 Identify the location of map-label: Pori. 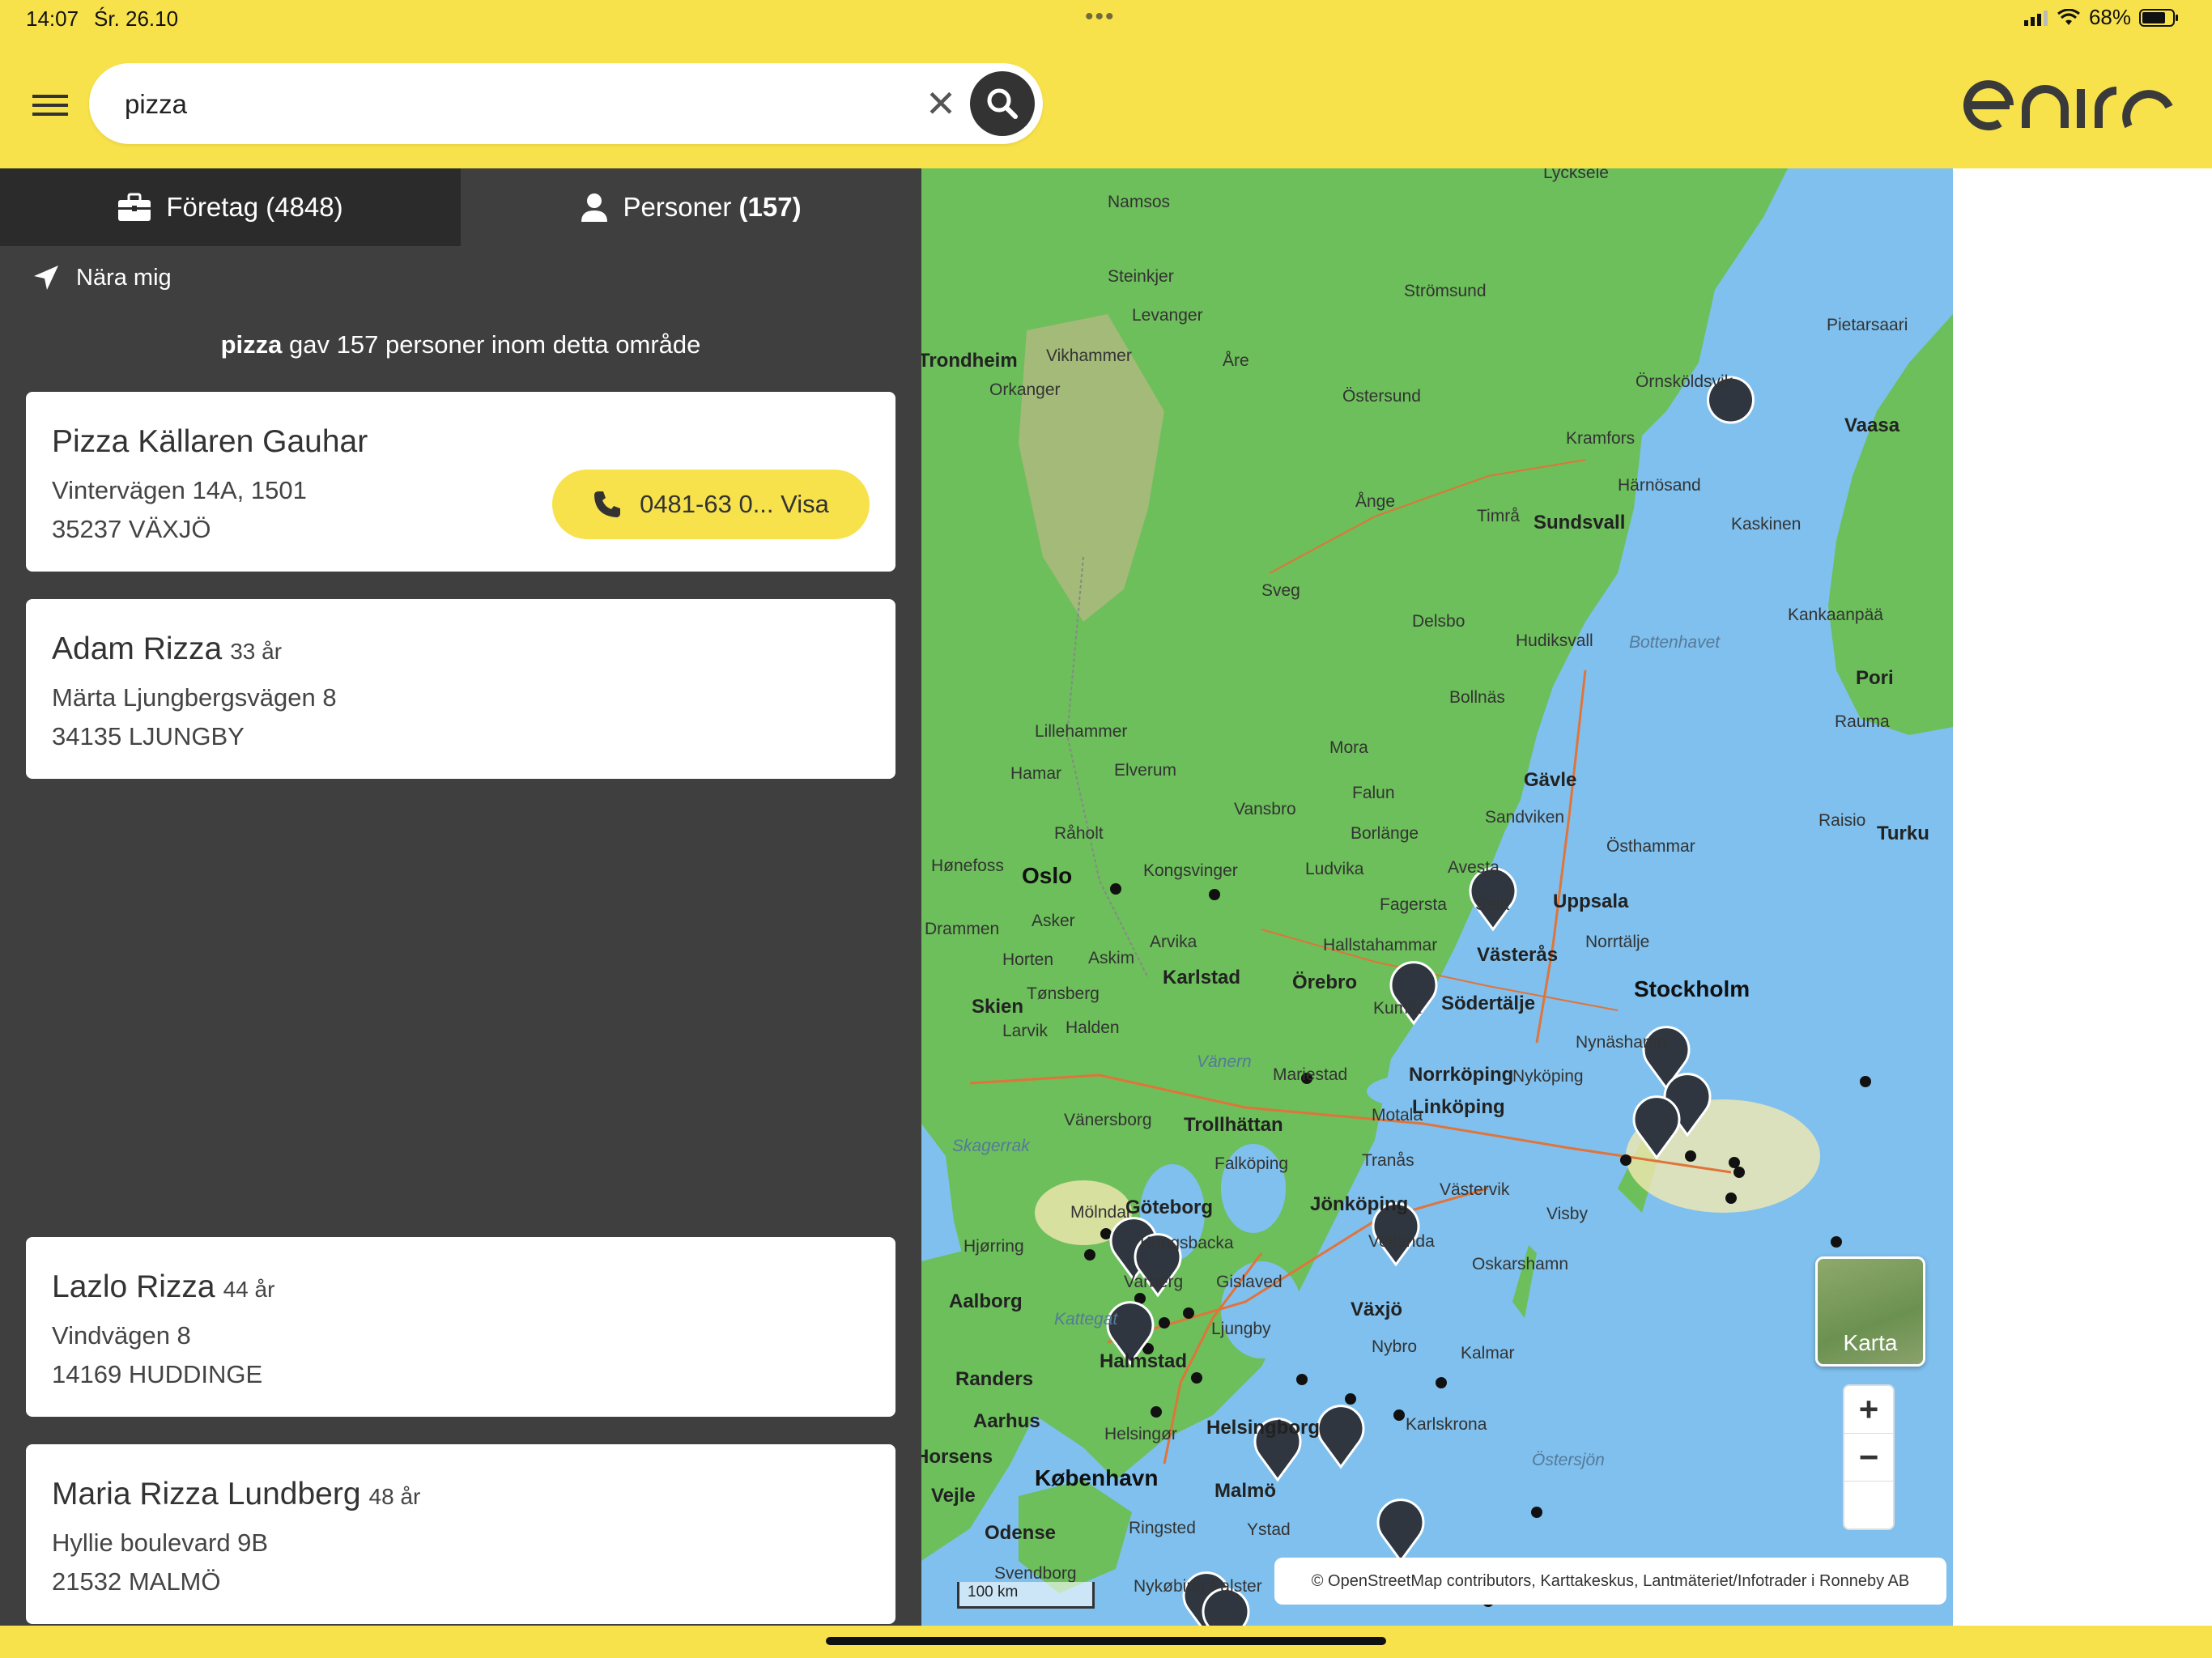
(1875, 678).